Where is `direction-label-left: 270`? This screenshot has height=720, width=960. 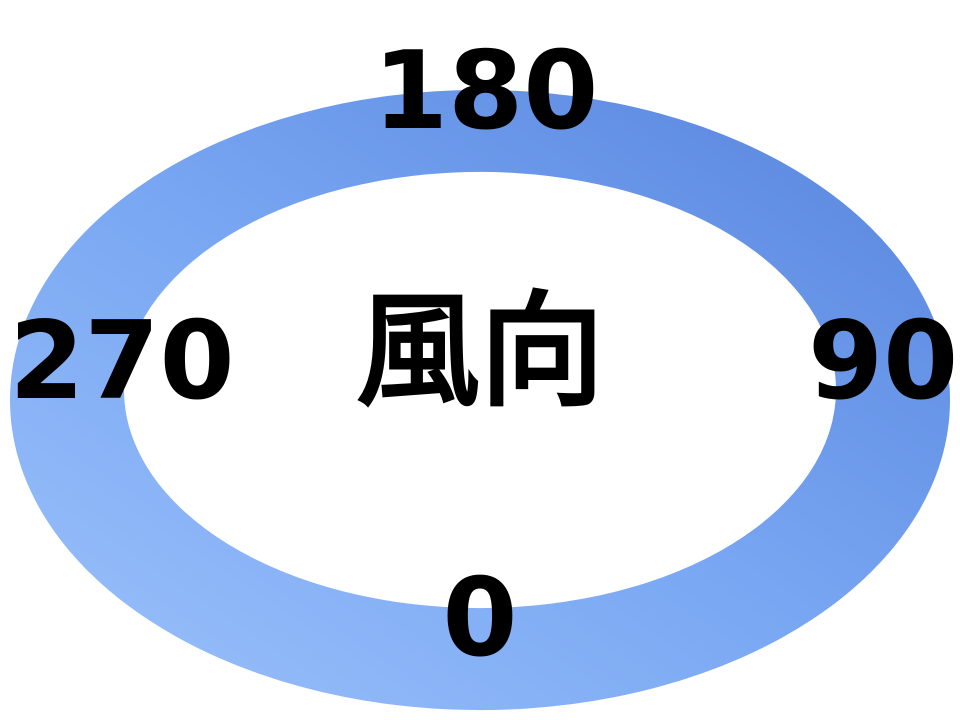 direction-label-left: 270 is located at coordinates (122, 361).